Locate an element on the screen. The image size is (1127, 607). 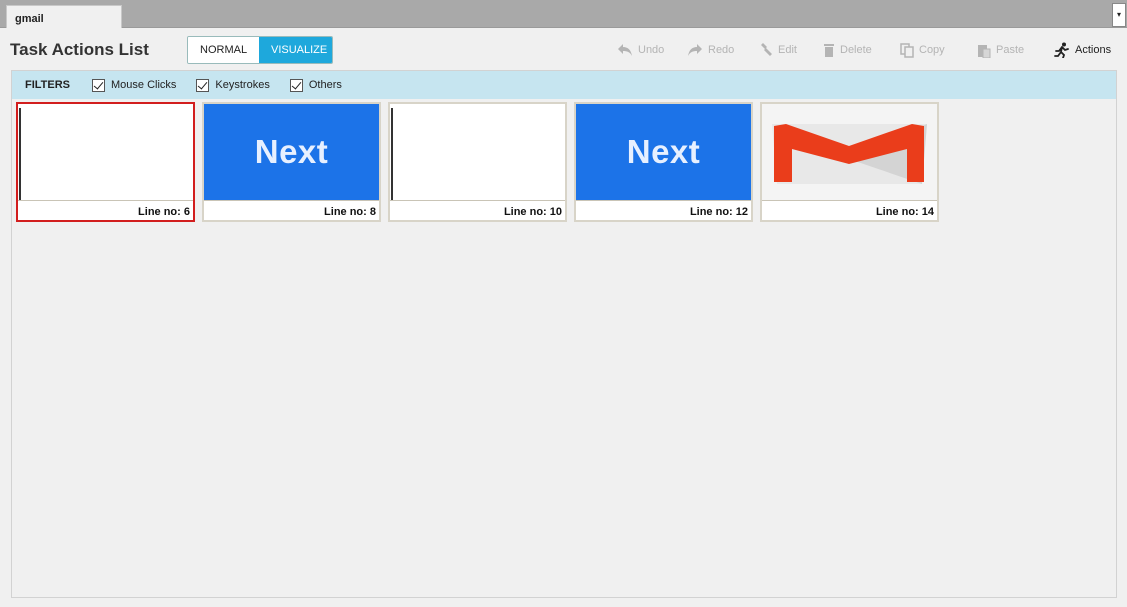
filter-label: Others is located at coordinates (325, 85).